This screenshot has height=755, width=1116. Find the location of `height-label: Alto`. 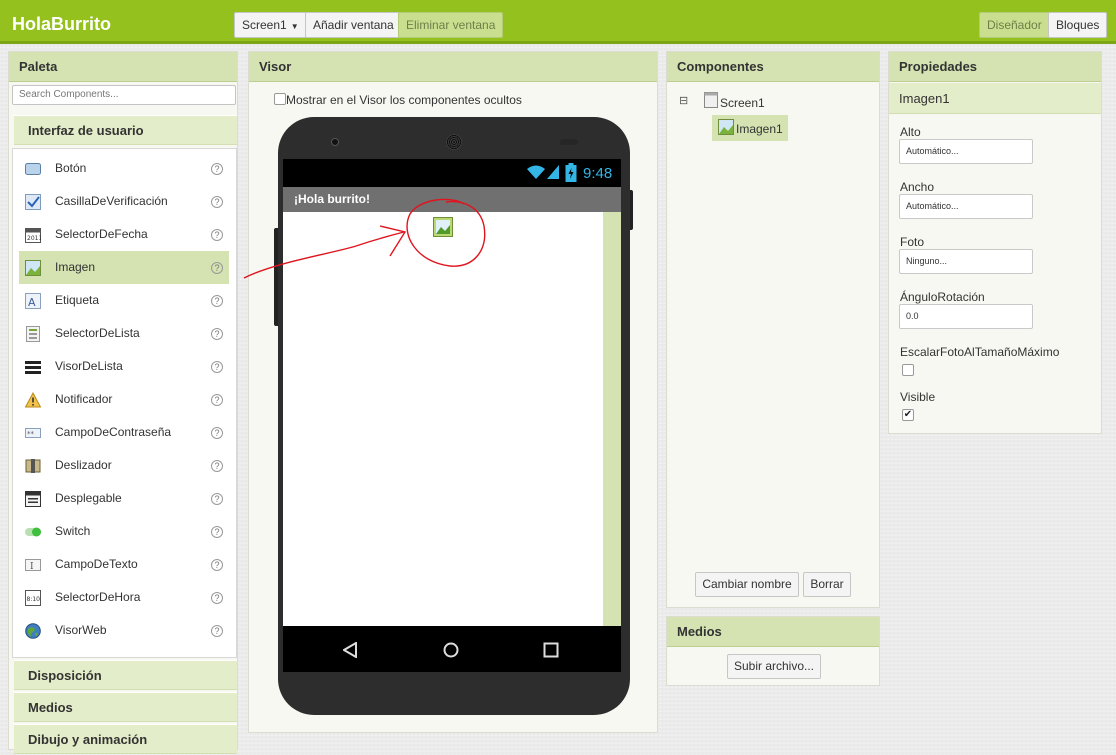

height-label: Alto is located at coordinates (910, 132).